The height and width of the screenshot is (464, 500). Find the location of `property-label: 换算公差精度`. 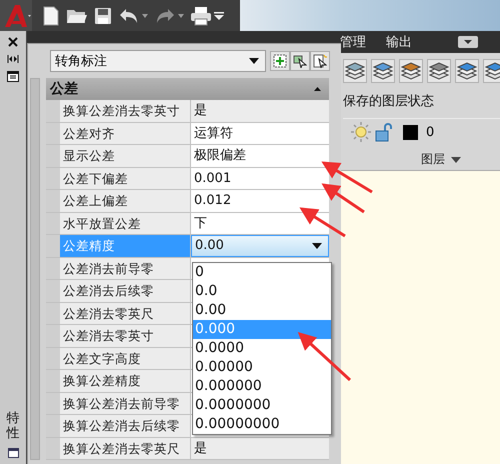

property-label: 换算公差精度 is located at coordinates (125, 381).